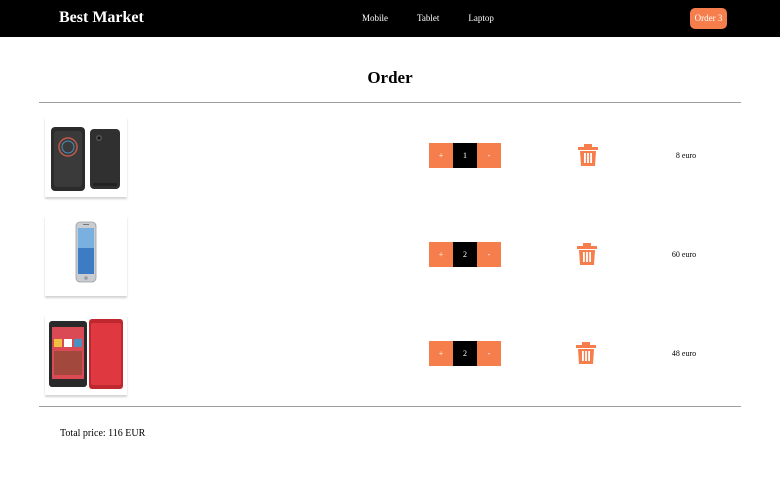  I want to click on nav-mobile: Mobile, so click(375, 18).